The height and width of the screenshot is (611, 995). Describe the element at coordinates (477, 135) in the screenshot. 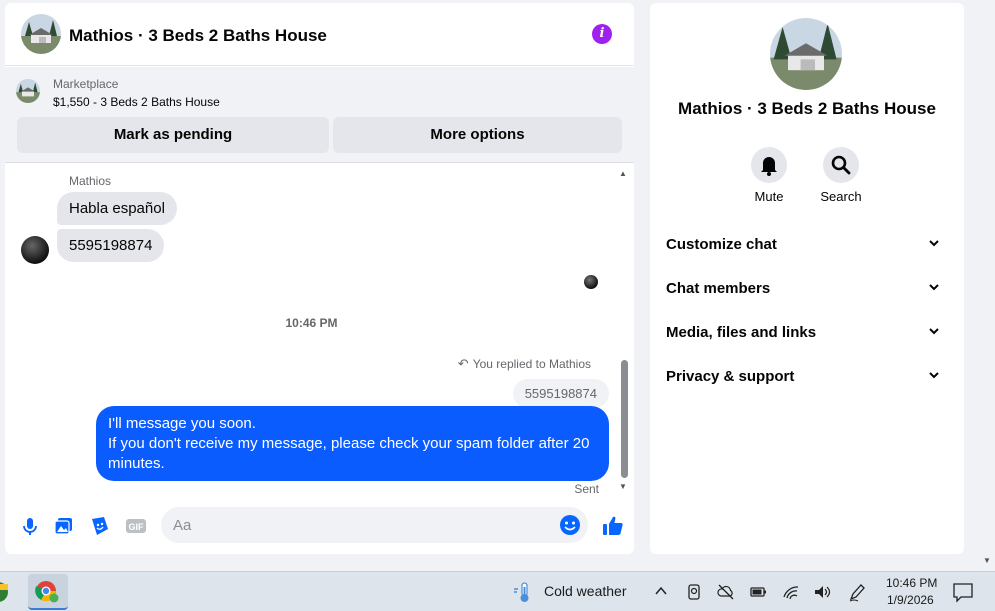

I see `more-options-button: More options` at that location.